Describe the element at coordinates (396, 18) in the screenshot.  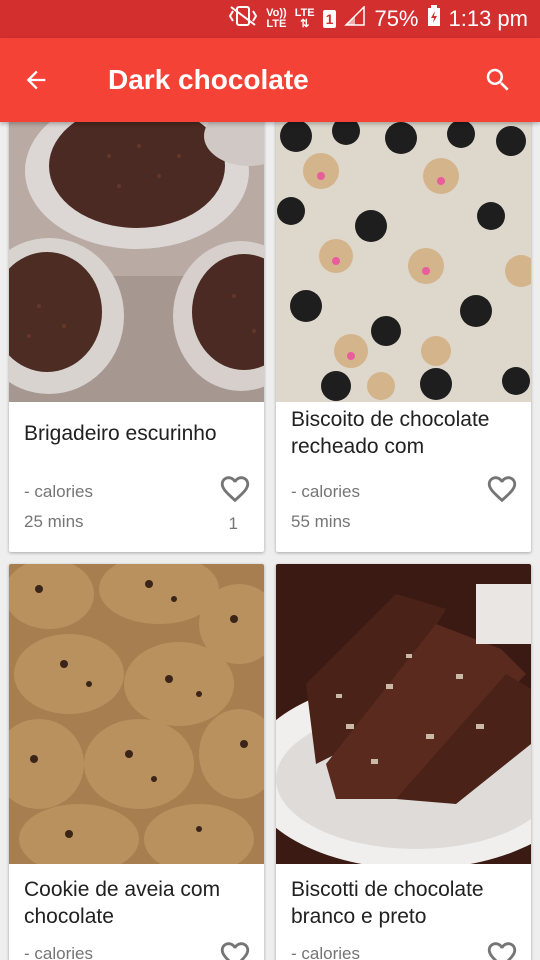
I see `battery-percent: 75%` at that location.